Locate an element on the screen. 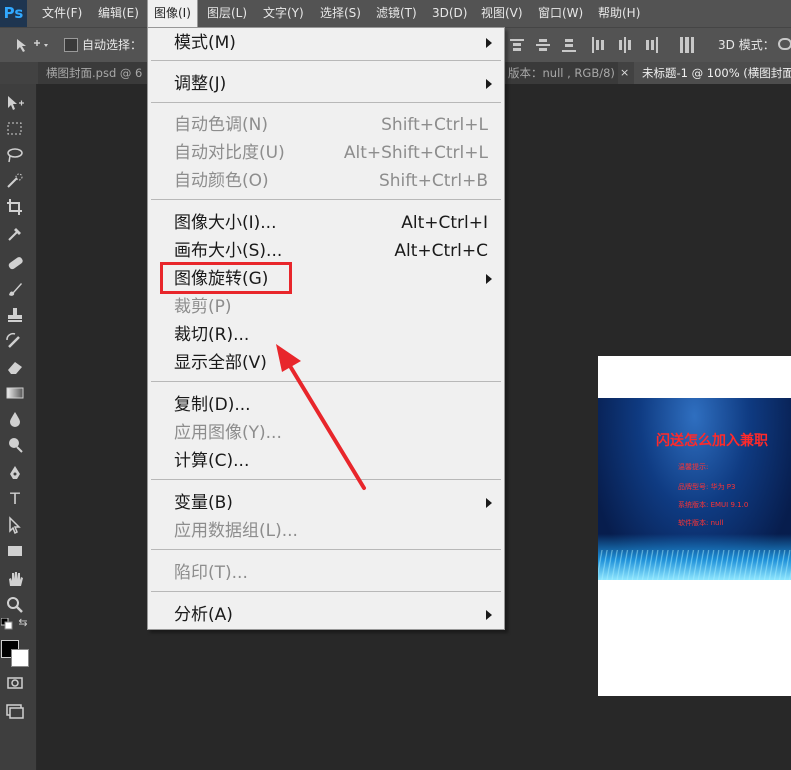 This screenshot has height=770, width=791. document-line-2: 品牌型号: 华为 P3 is located at coordinates (707, 487).